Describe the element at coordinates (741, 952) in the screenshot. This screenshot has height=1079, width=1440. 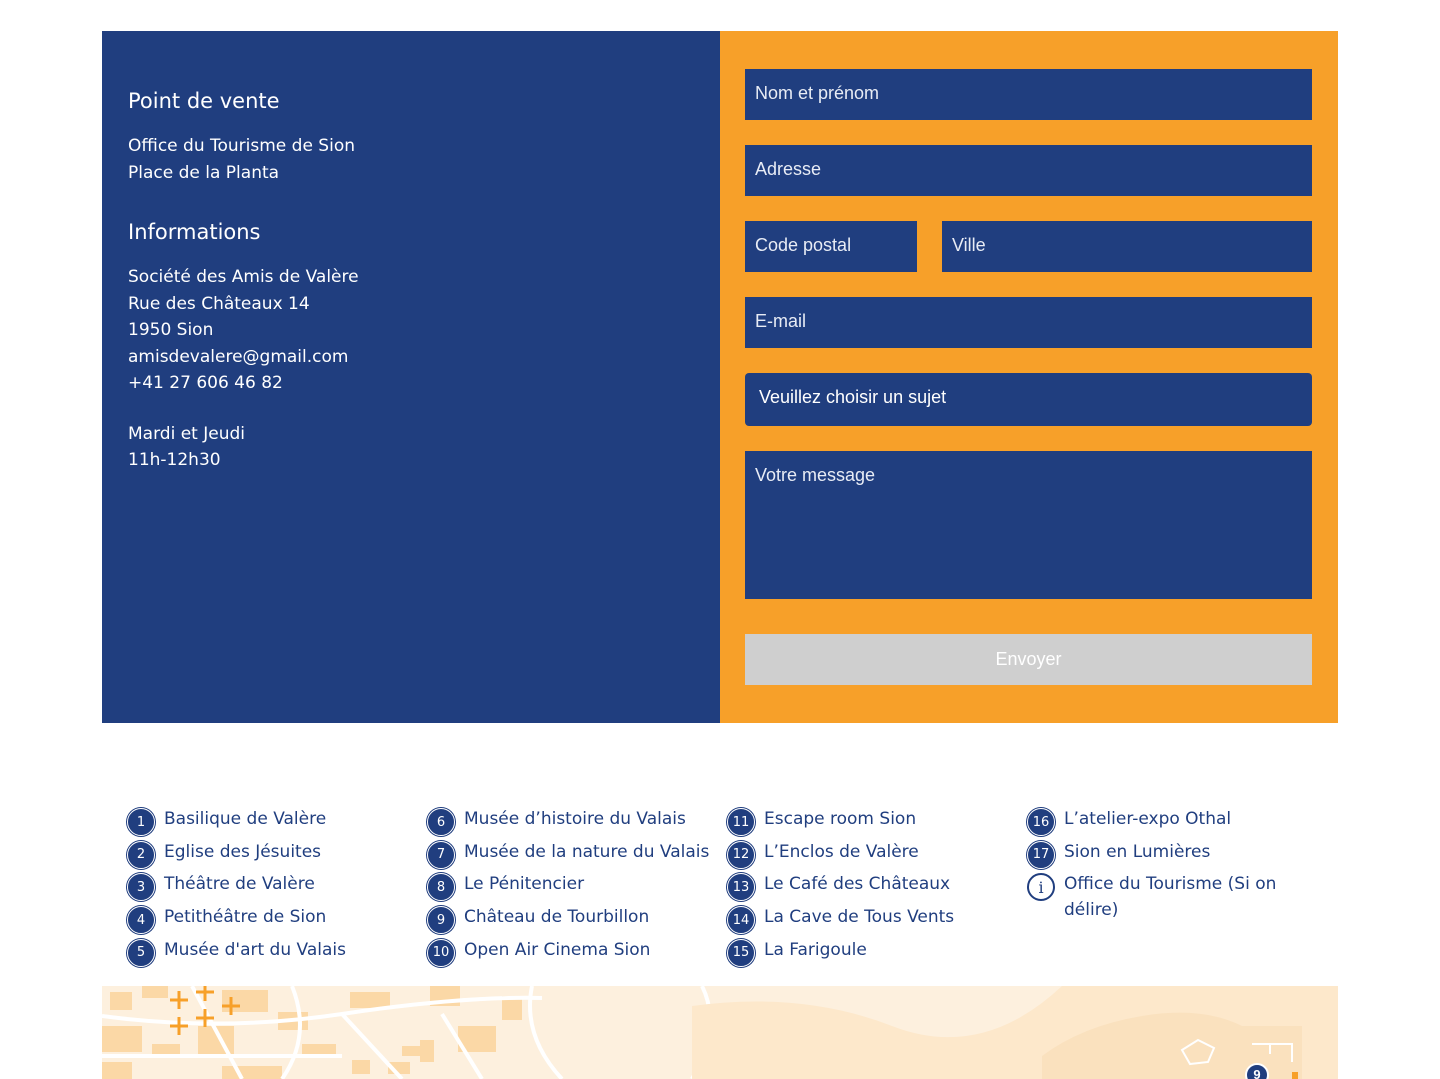
I see `marker-number: 15` at that location.